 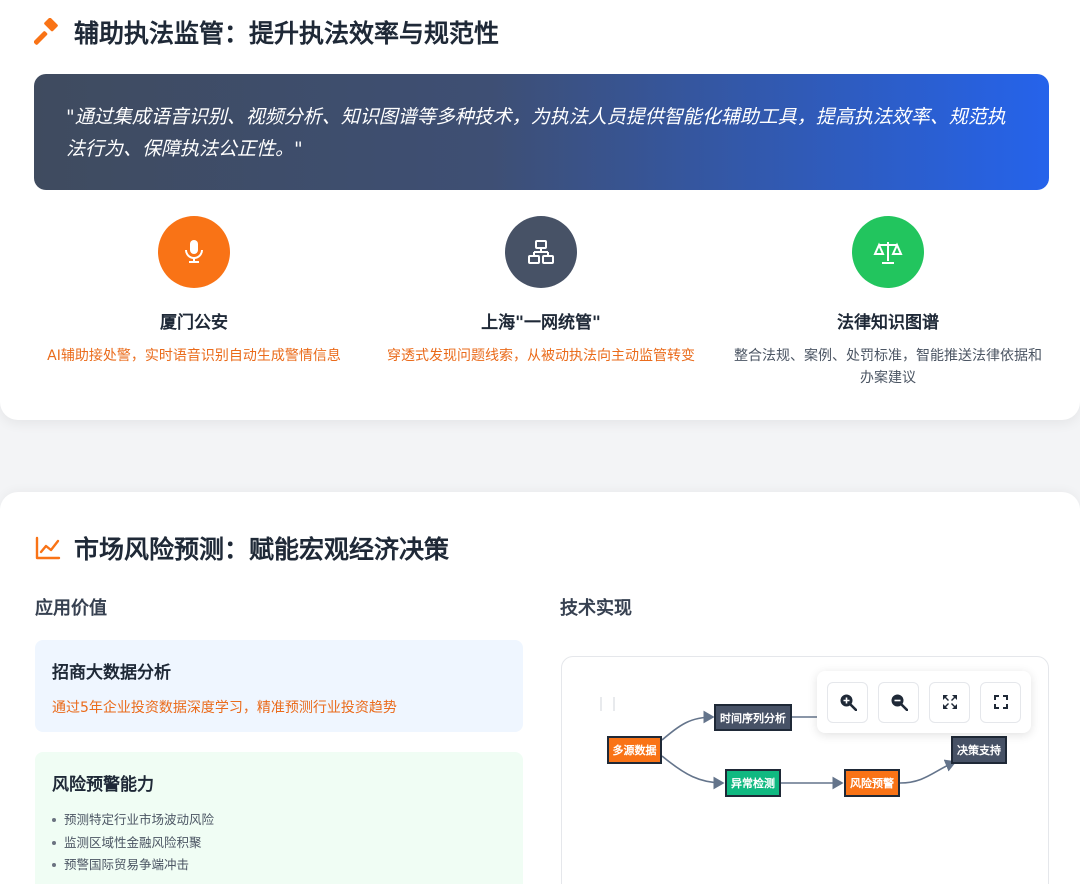 I want to click on node-risk-warning: 风险预警, so click(x=872, y=783).